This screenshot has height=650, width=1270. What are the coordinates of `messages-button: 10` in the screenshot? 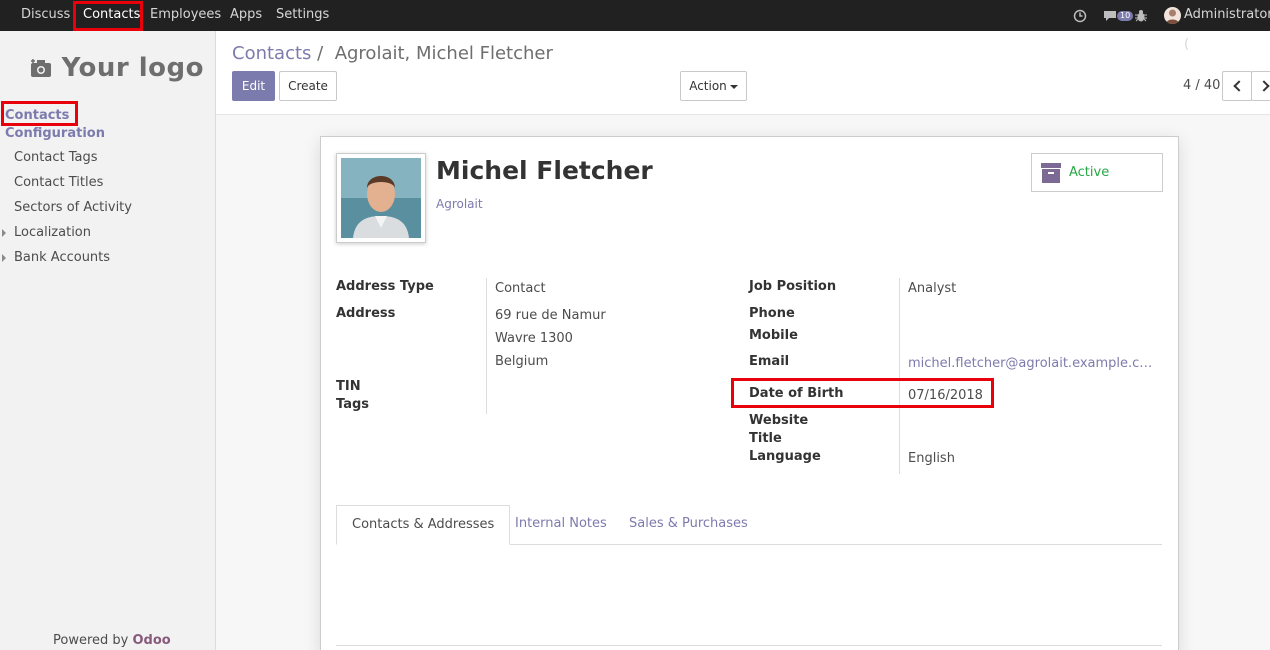 It's located at (1118, 15).